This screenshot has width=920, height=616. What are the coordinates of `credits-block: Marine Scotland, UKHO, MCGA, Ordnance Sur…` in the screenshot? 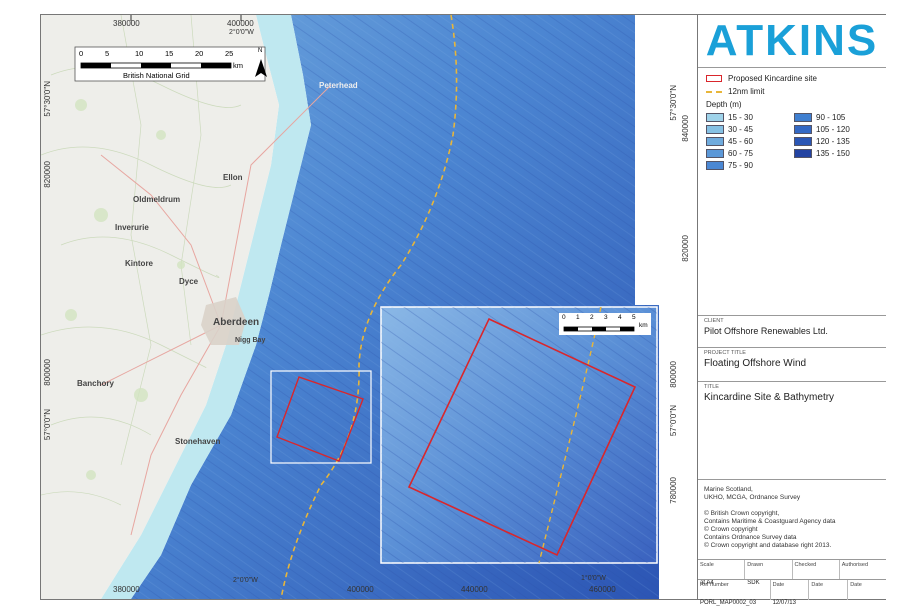 It's located at (792, 519).